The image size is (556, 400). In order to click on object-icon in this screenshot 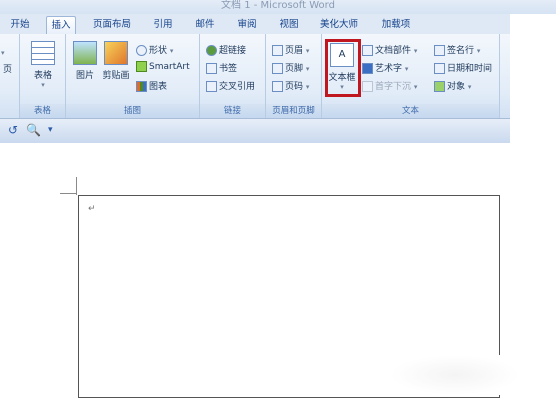, I will do `click(439, 86)`.